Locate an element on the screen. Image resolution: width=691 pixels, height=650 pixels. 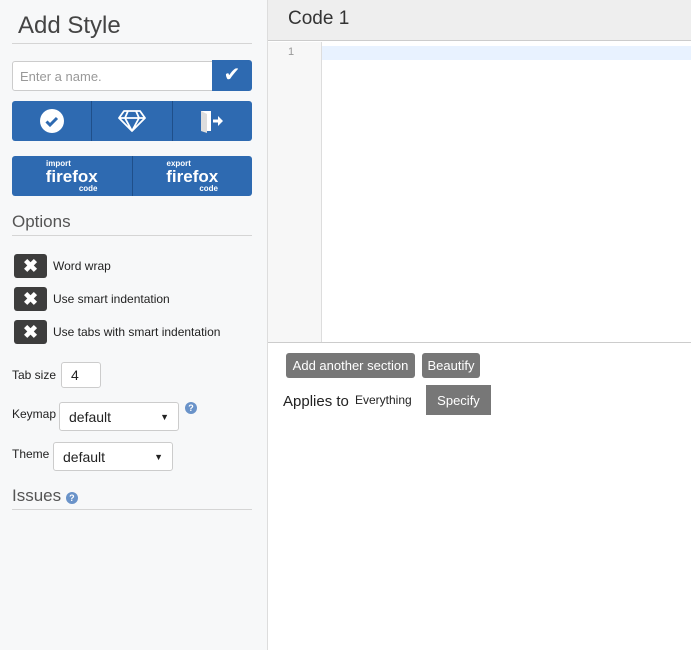
option-label: Use tabs with smart indentation is located at coordinates (137, 332).